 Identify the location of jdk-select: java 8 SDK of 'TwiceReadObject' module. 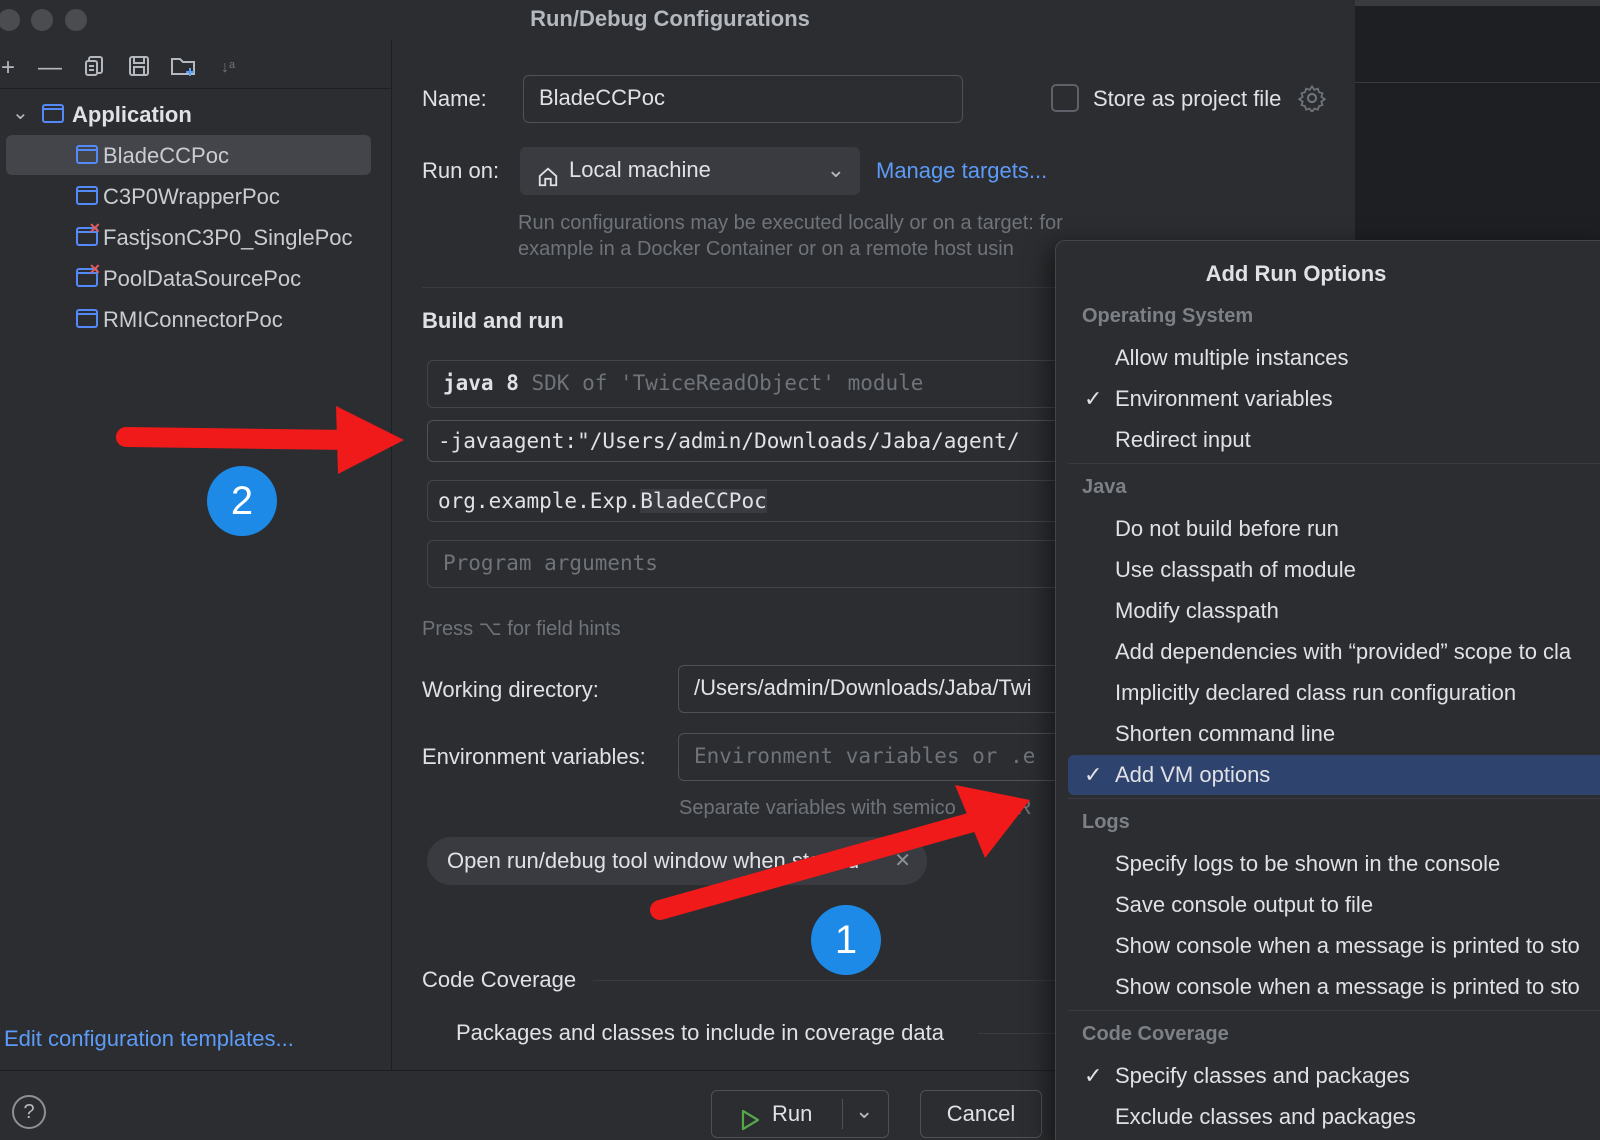
(752, 384).